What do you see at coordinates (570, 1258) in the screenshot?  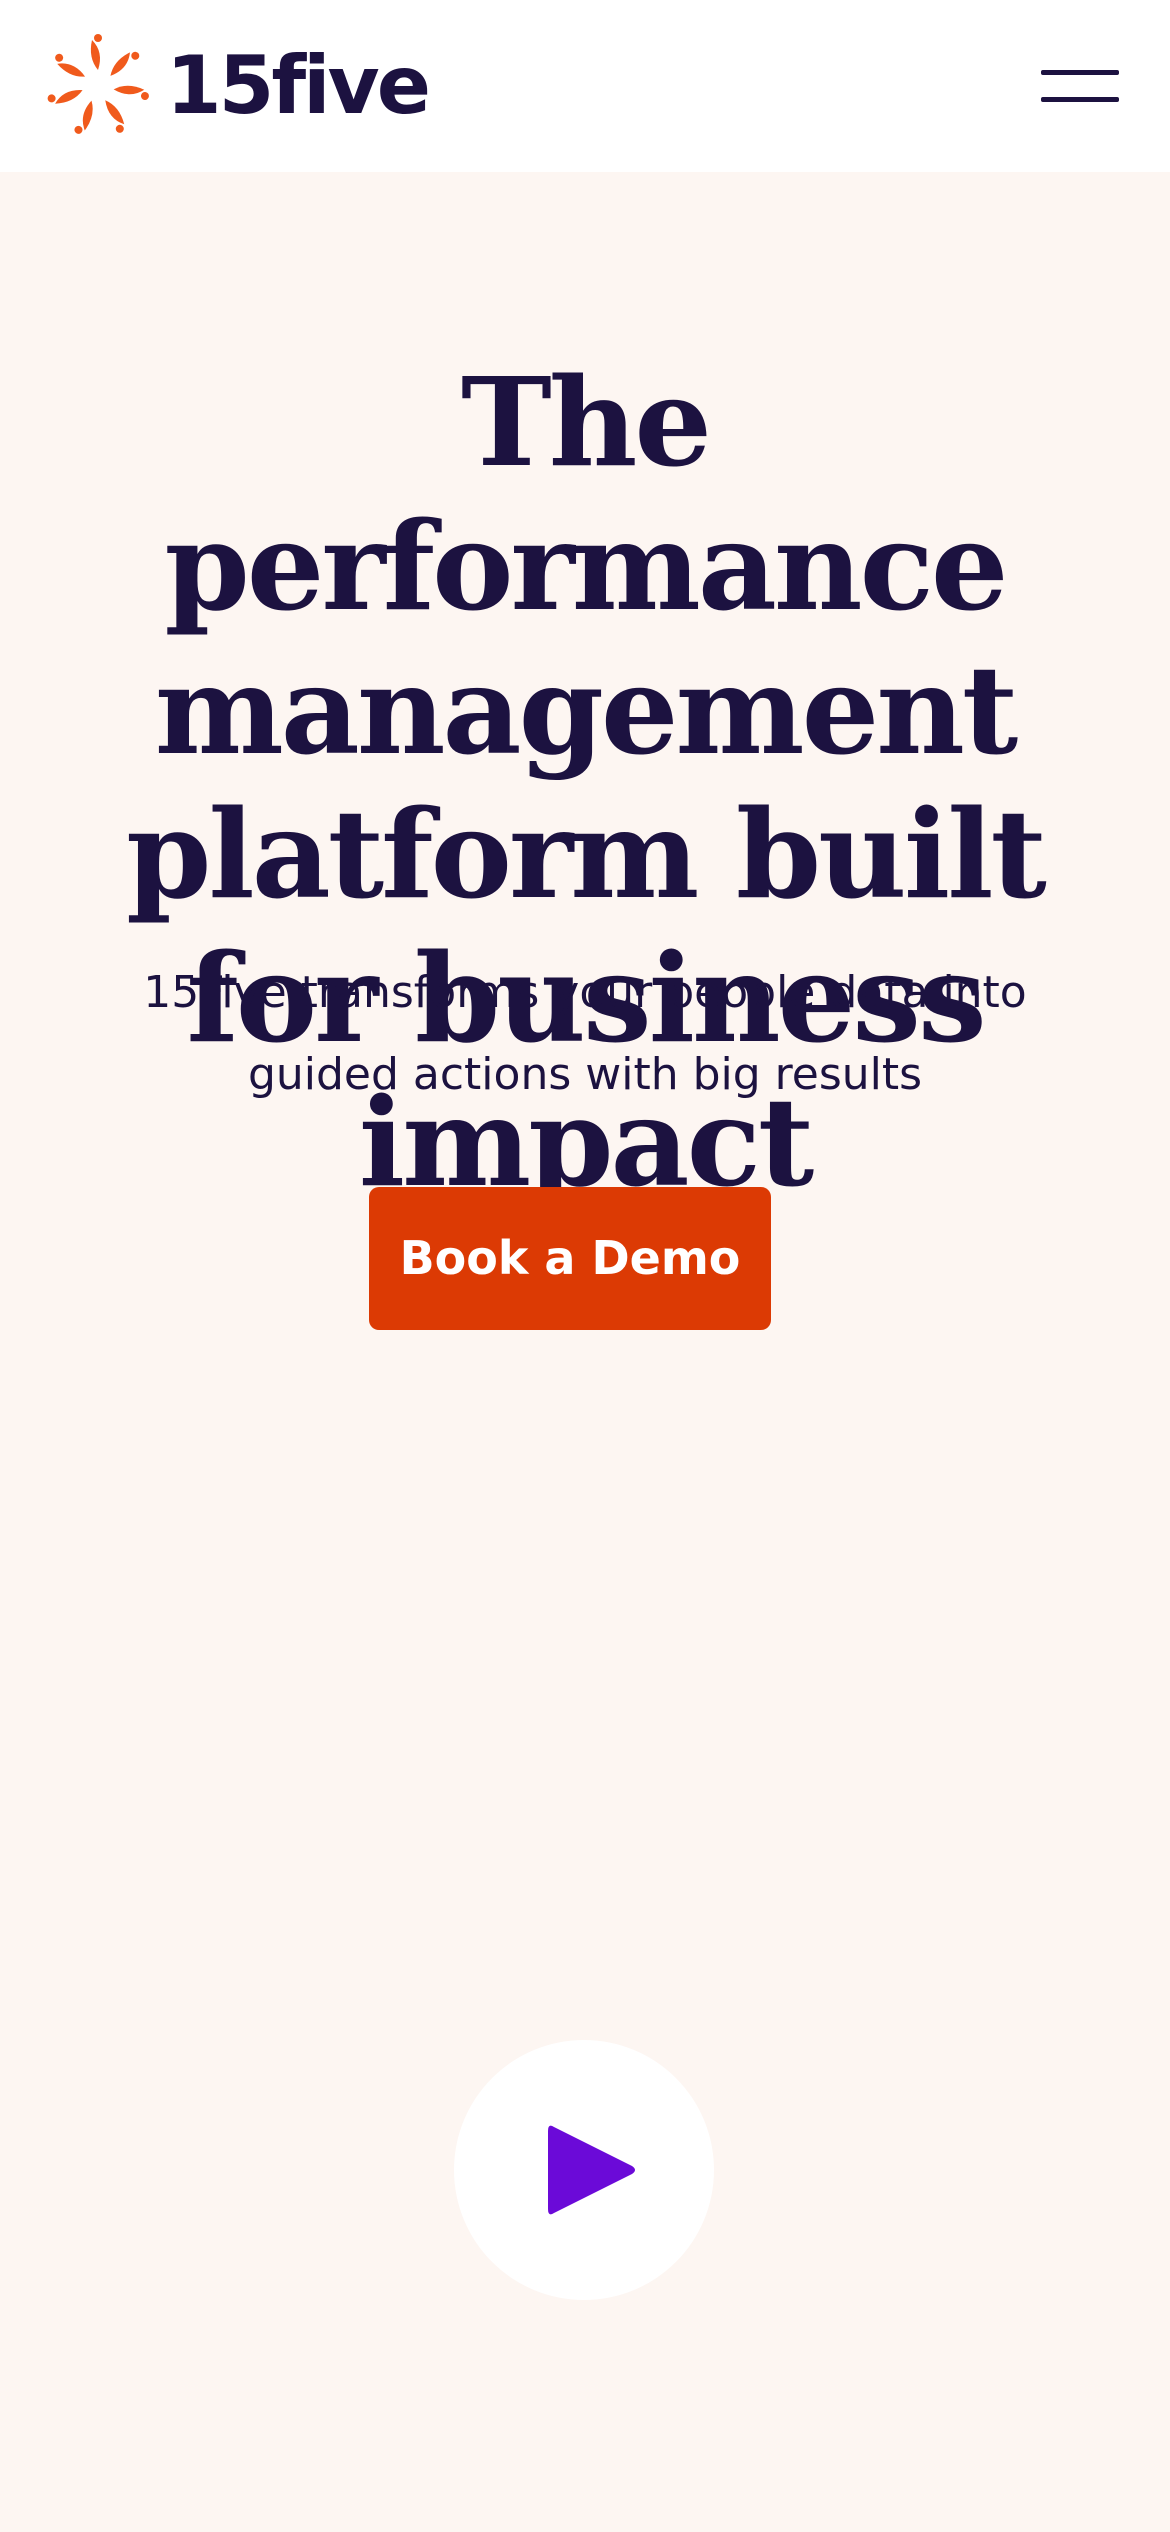 I see `book-demo-button: Book a Demo` at bounding box center [570, 1258].